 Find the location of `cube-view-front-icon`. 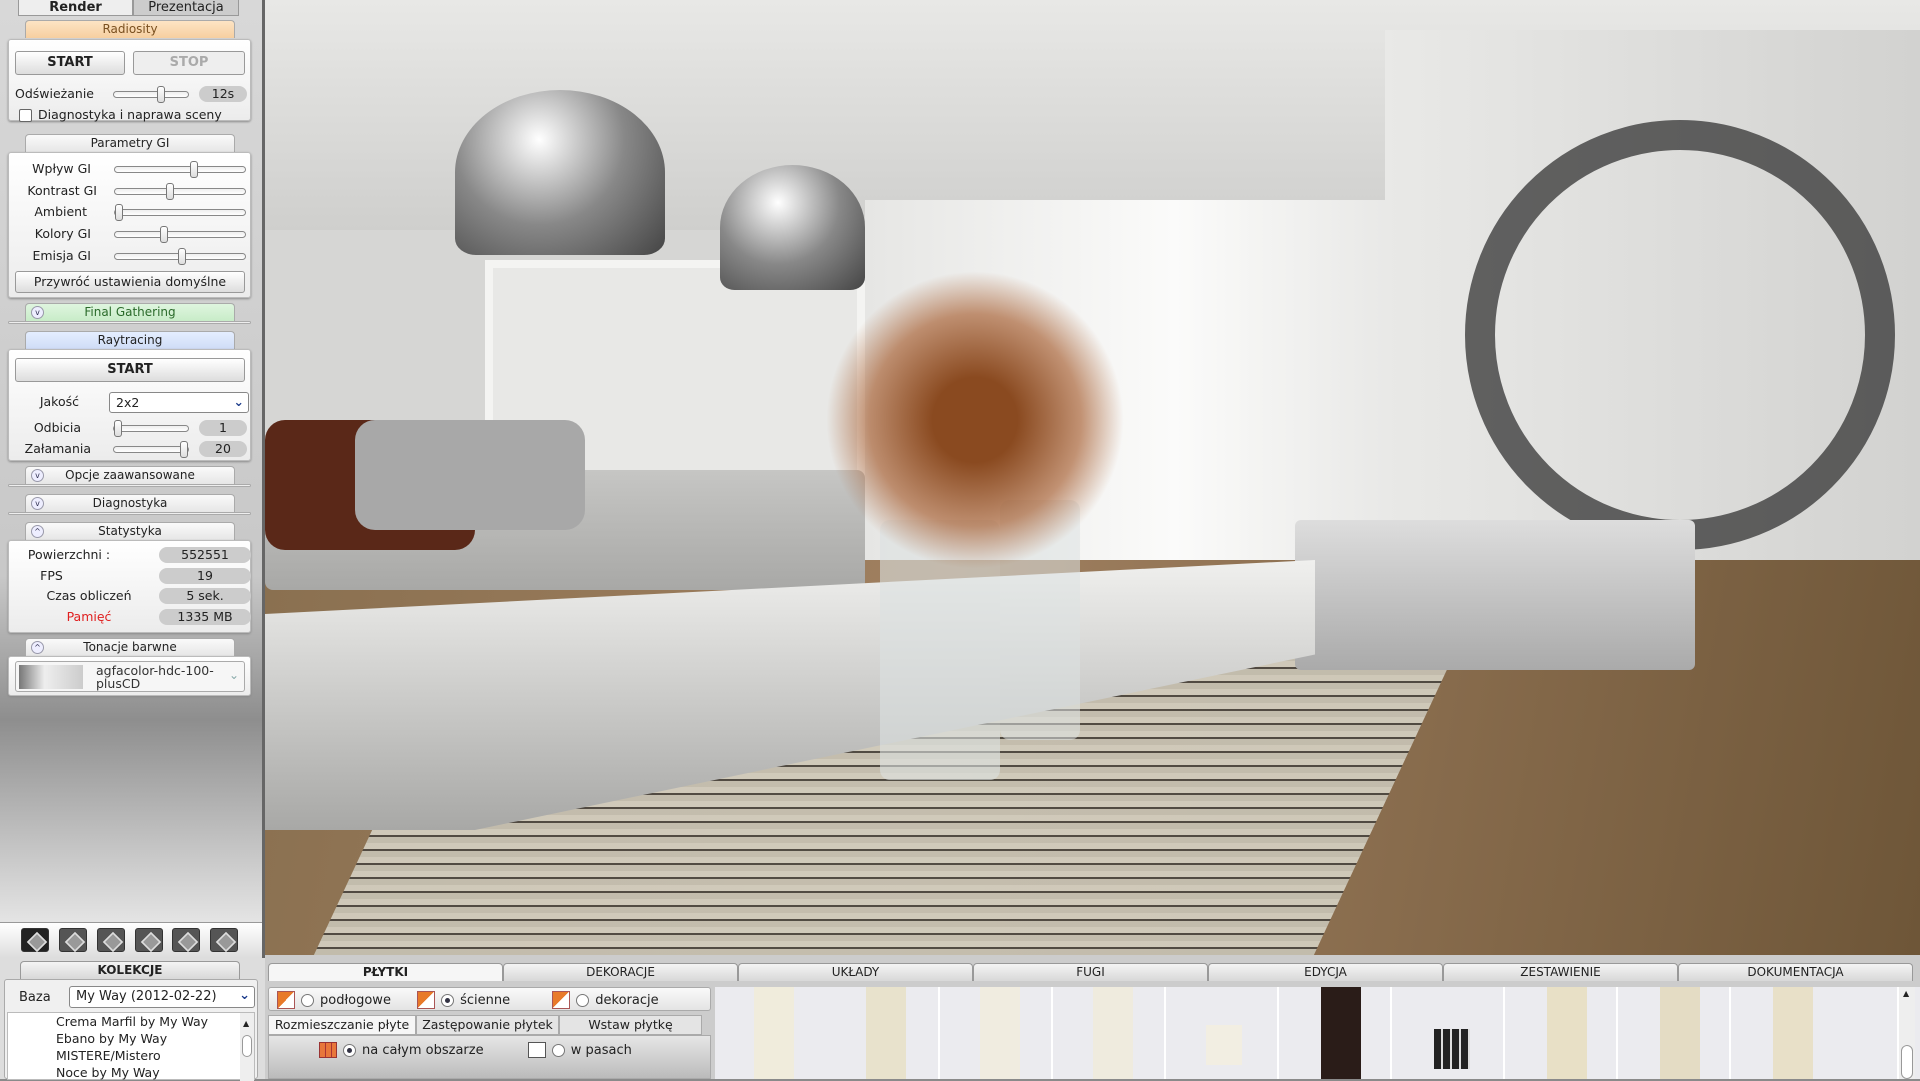

cube-view-front-icon is located at coordinates (73, 940).